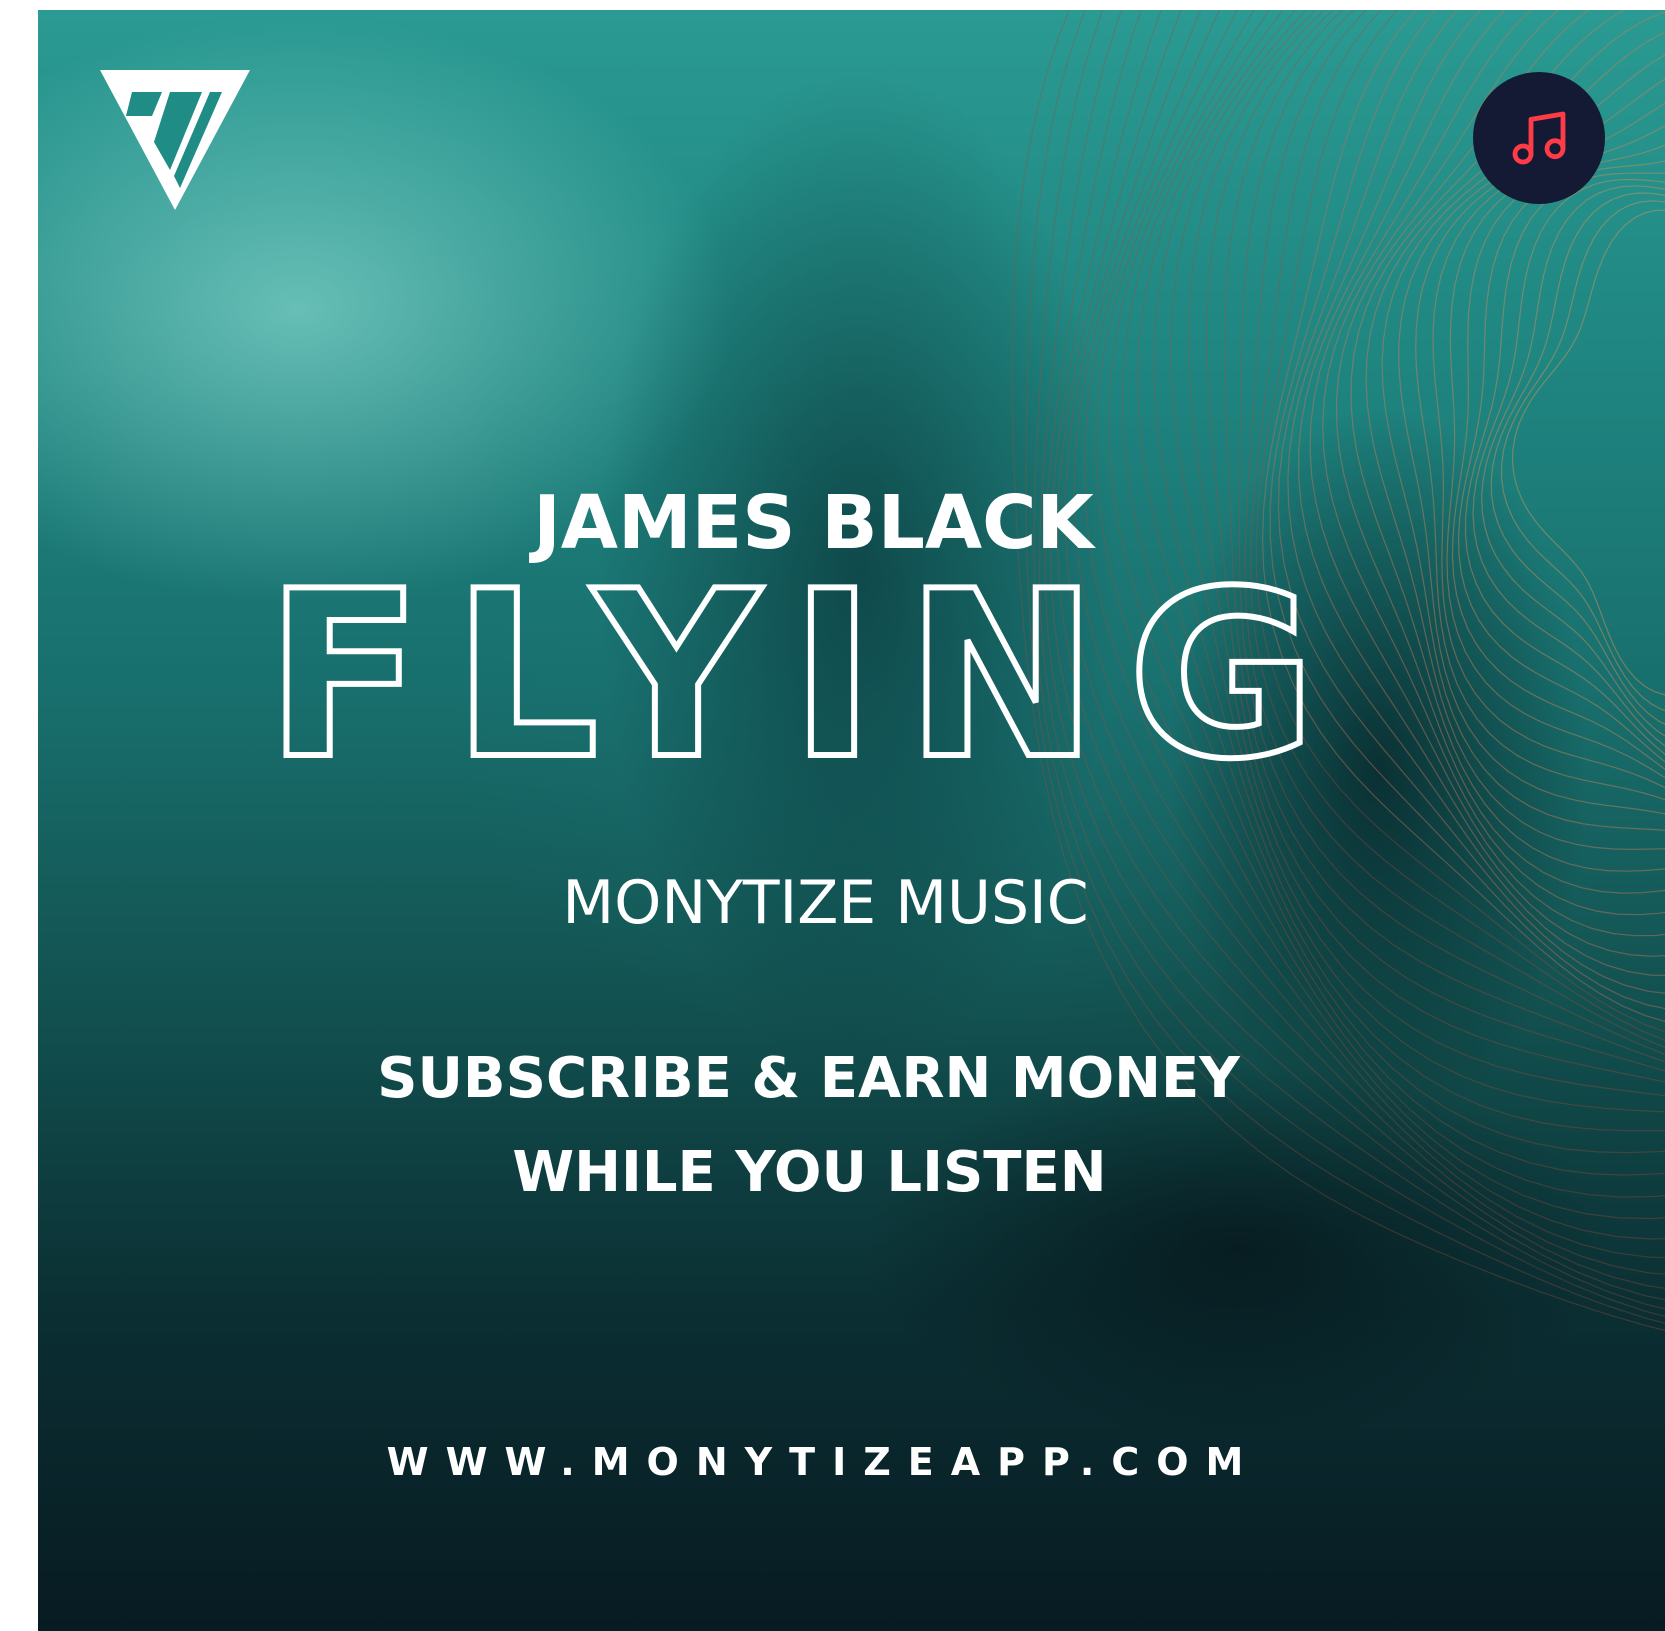 Image resolution: width=1665 pixels, height=1631 pixels. What do you see at coordinates (813, 523) in the screenshot?
I see `artist-name: JAMES BLACK` at bounding box center [813, 523].